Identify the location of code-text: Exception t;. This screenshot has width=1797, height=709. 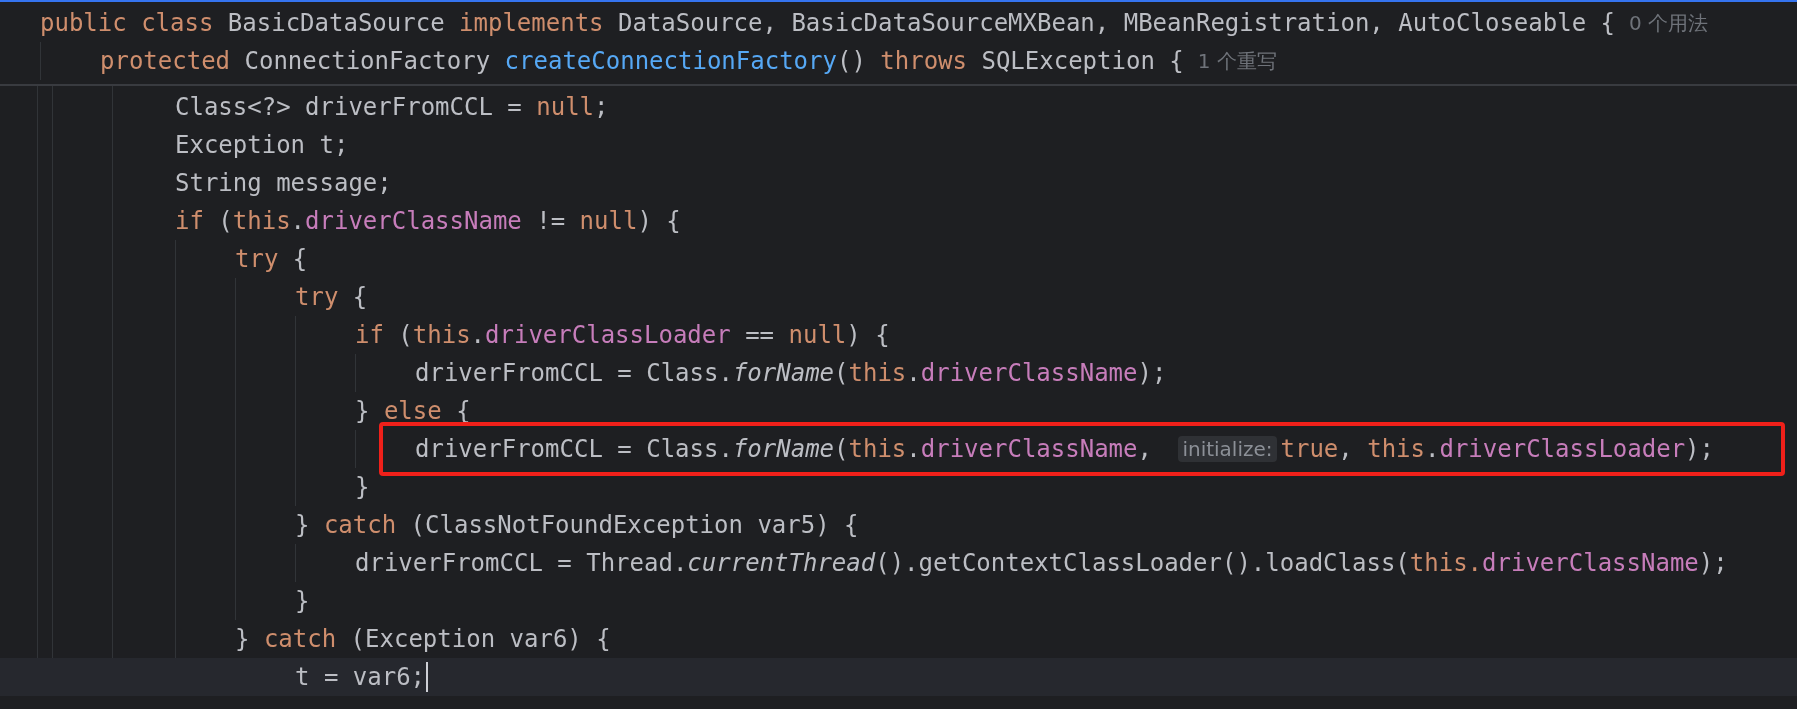
(262, 145).